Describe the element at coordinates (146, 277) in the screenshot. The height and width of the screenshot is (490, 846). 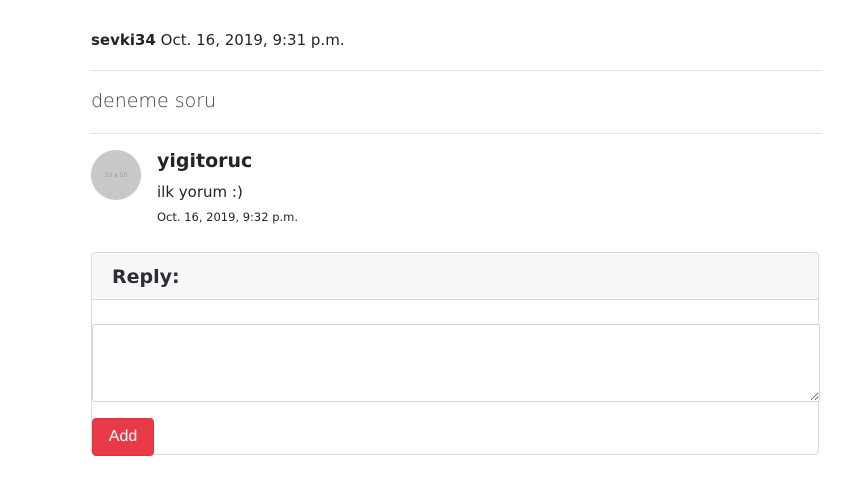
I see `reply-title: Reply:` at that location.